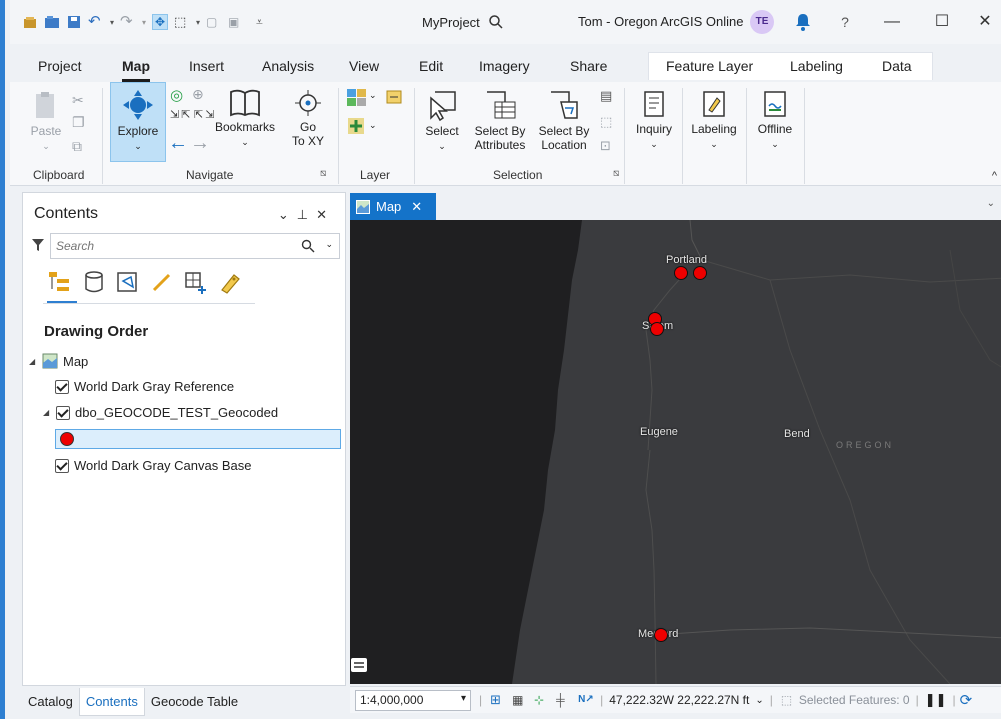  What do you see at coordinates (325, 214) in the screenshot?
I see `close-pane-icon: ✕` at bounding box center [325, 214].